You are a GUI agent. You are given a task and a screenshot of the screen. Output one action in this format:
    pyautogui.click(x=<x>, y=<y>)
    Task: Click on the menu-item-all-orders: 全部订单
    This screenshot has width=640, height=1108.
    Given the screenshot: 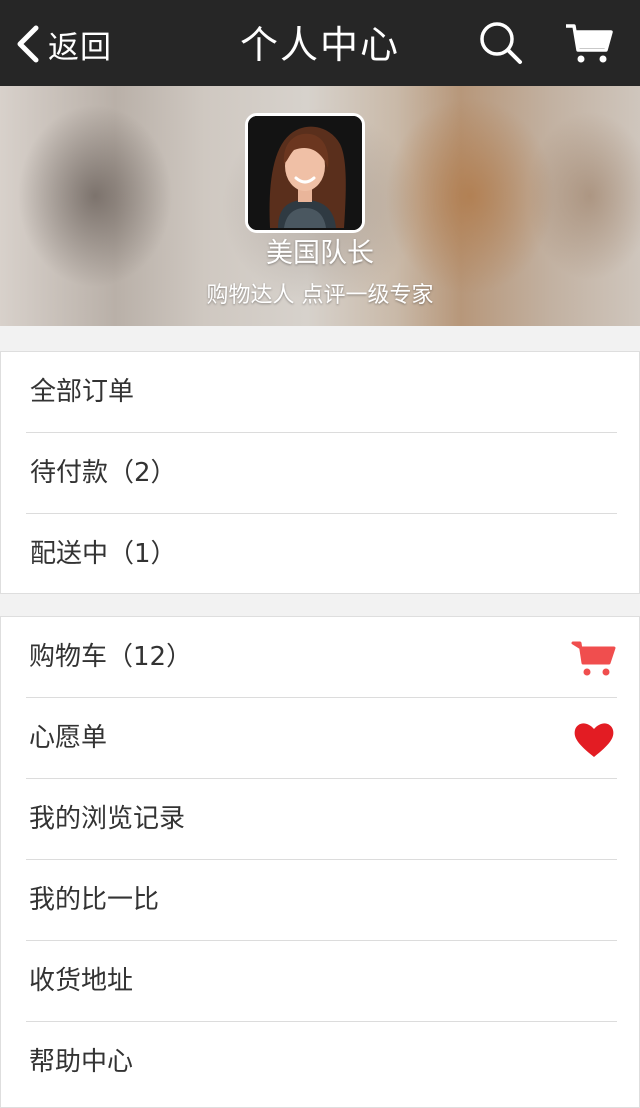 What is the action you would take?
    pyautogui.click(x=320, y=392)
    